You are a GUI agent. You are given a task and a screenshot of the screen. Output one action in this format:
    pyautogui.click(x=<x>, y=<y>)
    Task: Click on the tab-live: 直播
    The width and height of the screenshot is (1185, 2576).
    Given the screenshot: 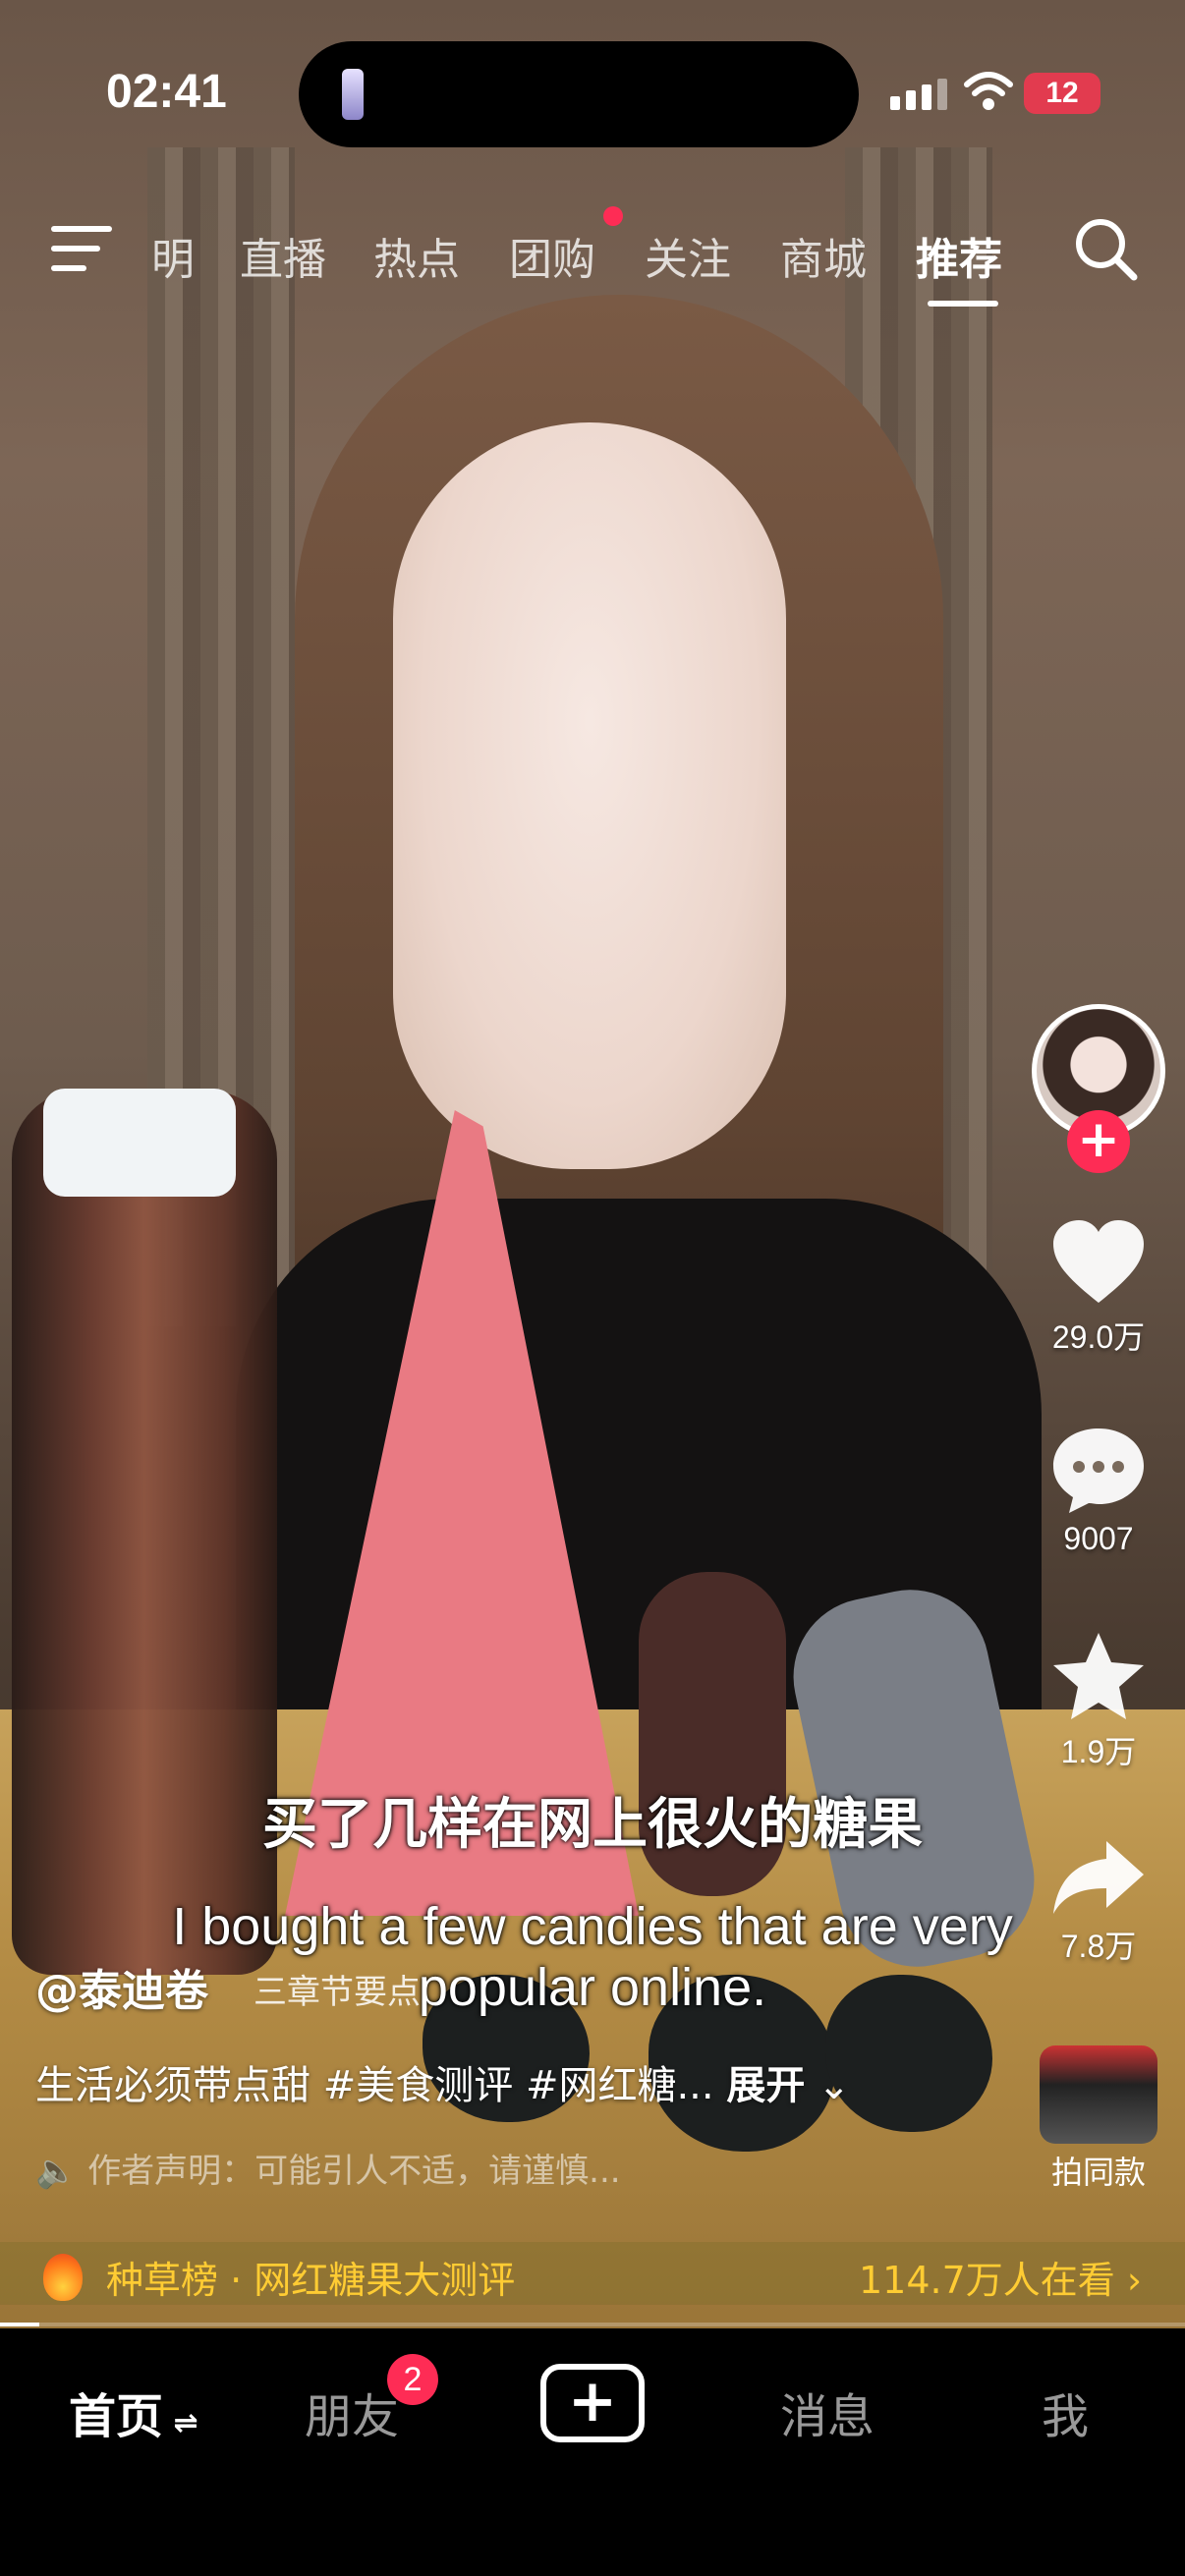 What is the action you would take?
    pyautogui.click(x=283, y=255)
    